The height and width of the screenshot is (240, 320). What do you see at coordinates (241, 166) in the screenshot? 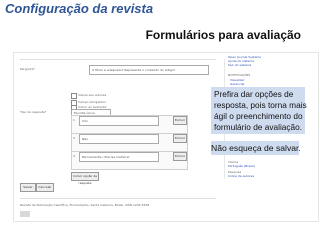
I see `language-select: Português (Brasil)` at bounding box center [241, 166].